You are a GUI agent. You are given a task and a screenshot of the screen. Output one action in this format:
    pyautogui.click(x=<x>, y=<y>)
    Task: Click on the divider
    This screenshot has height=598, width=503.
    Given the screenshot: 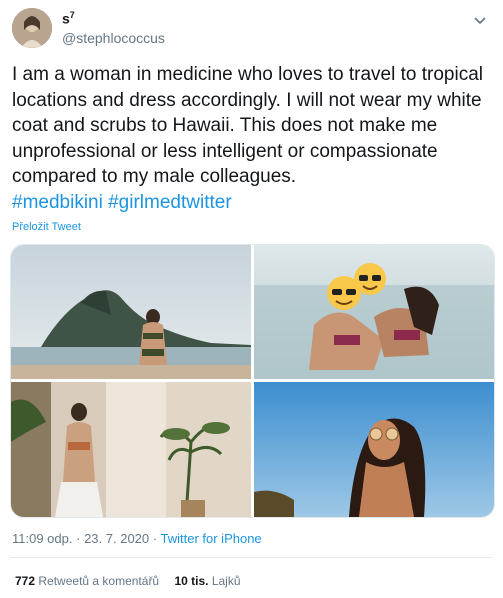 What is the action you would take?
    pyautogui.click(x=251, y=557)
    